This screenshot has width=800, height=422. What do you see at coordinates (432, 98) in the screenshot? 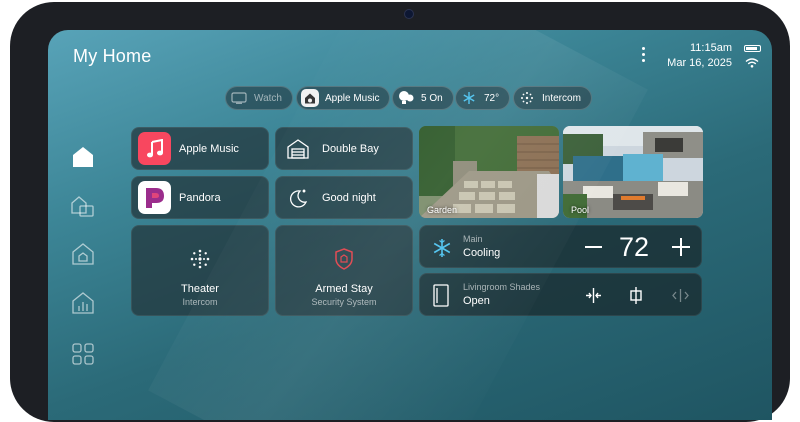
I see `pill-lights-label: 5 On` at bounding box center [432, 98].